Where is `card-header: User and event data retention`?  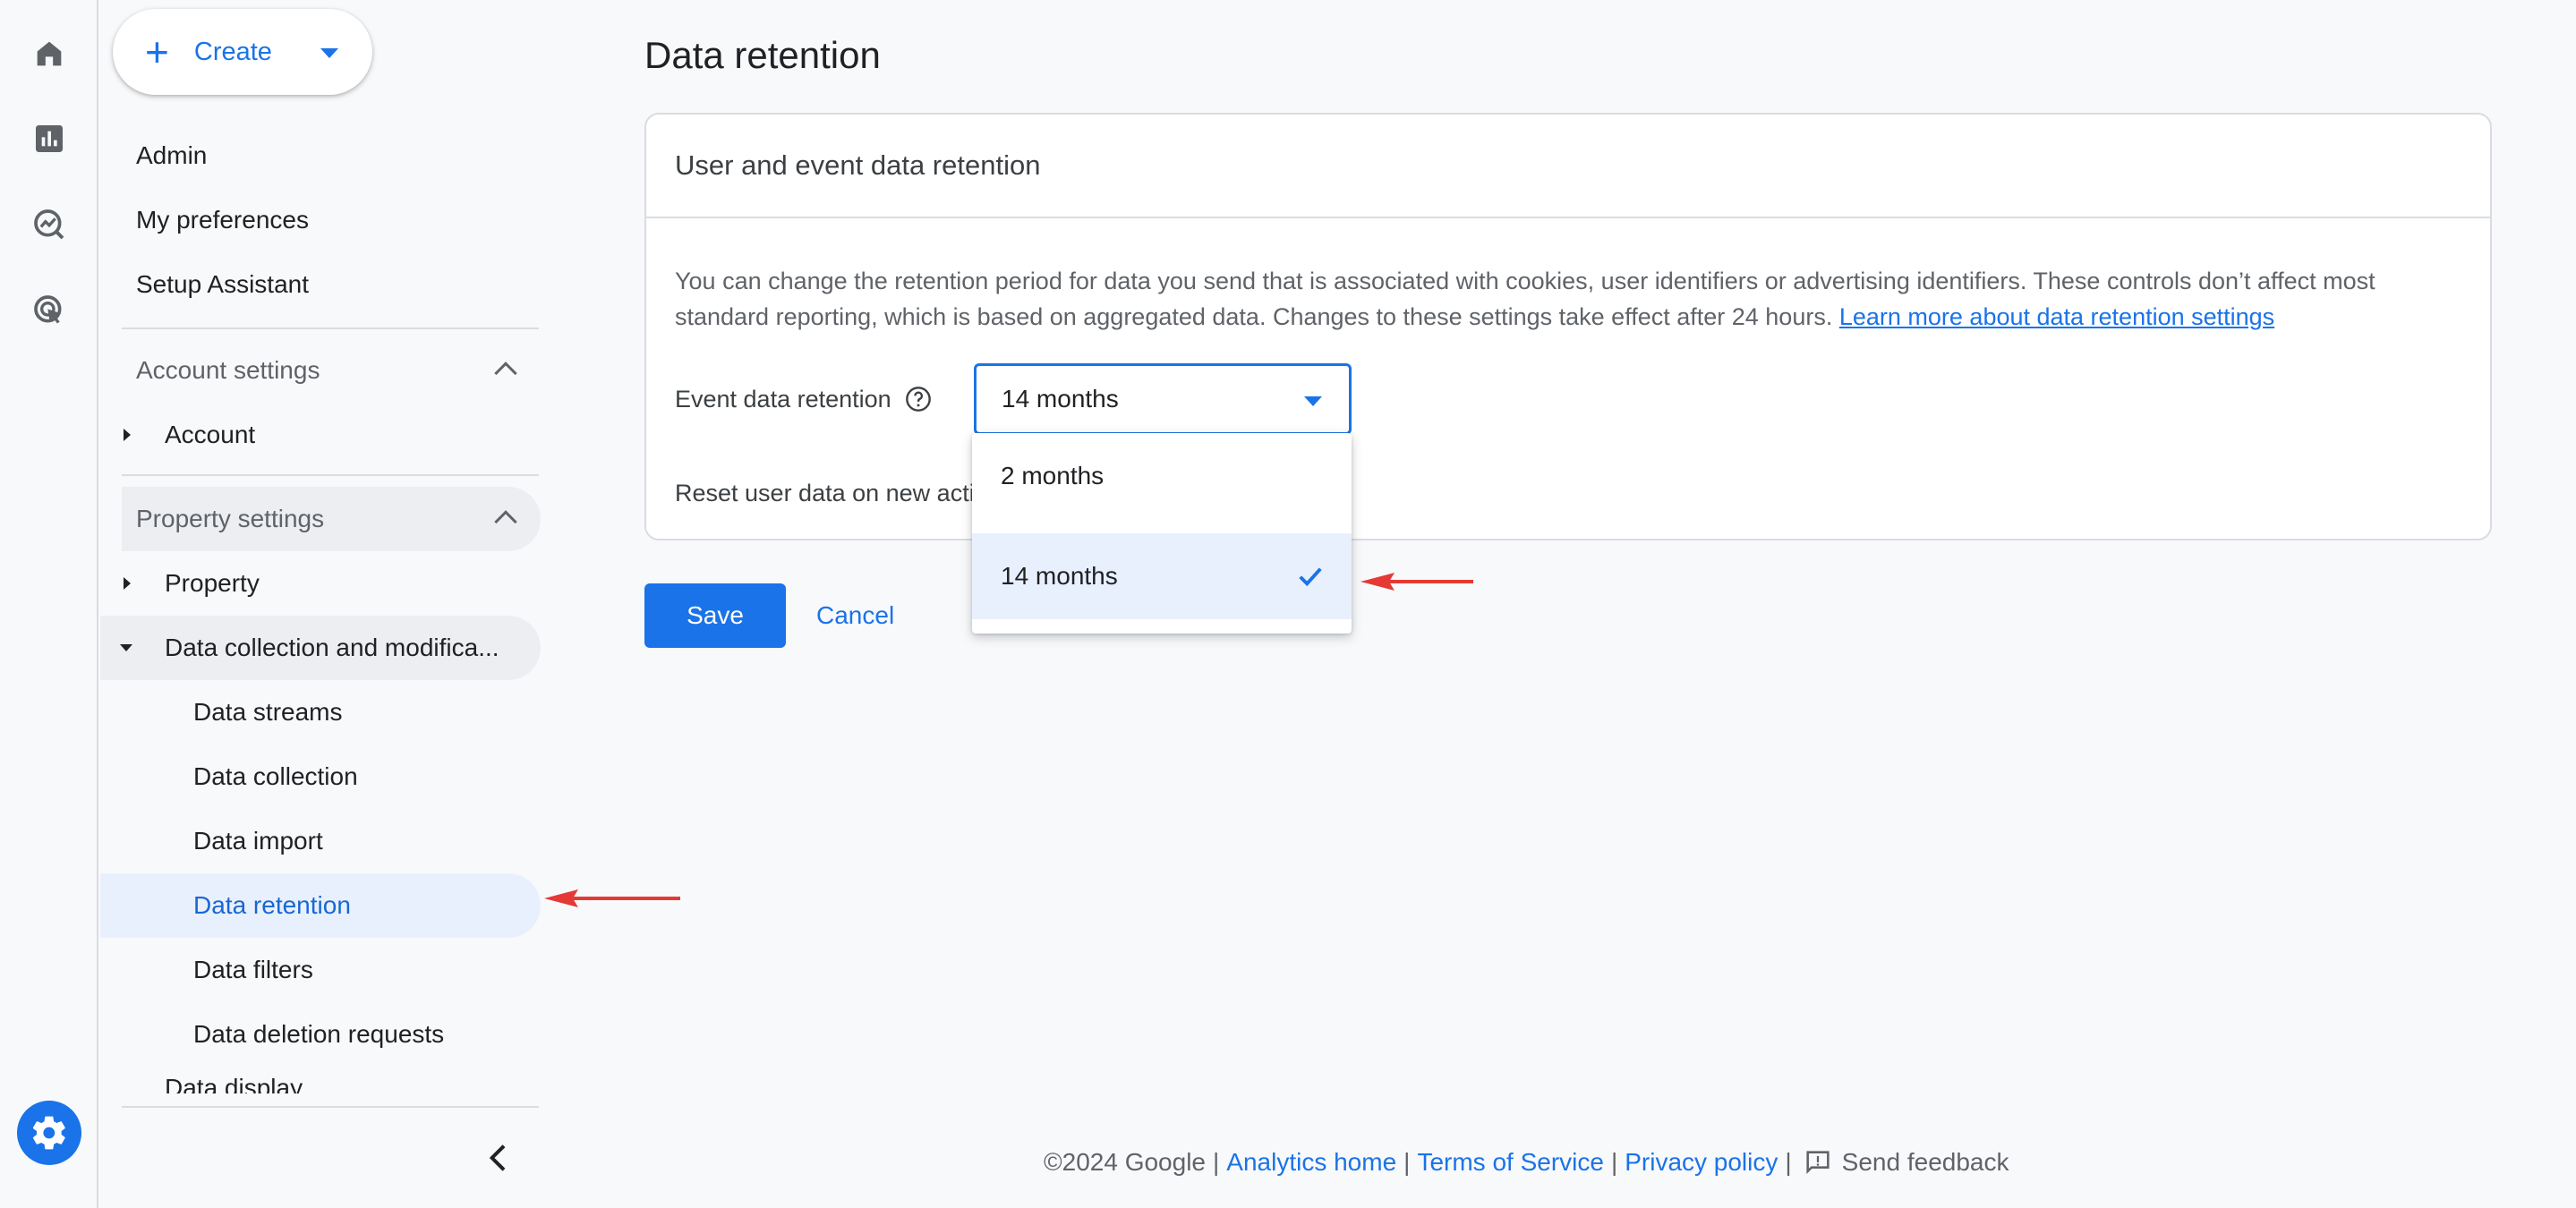
card-header: User and event data retention is located at coordinates (1568, 166).